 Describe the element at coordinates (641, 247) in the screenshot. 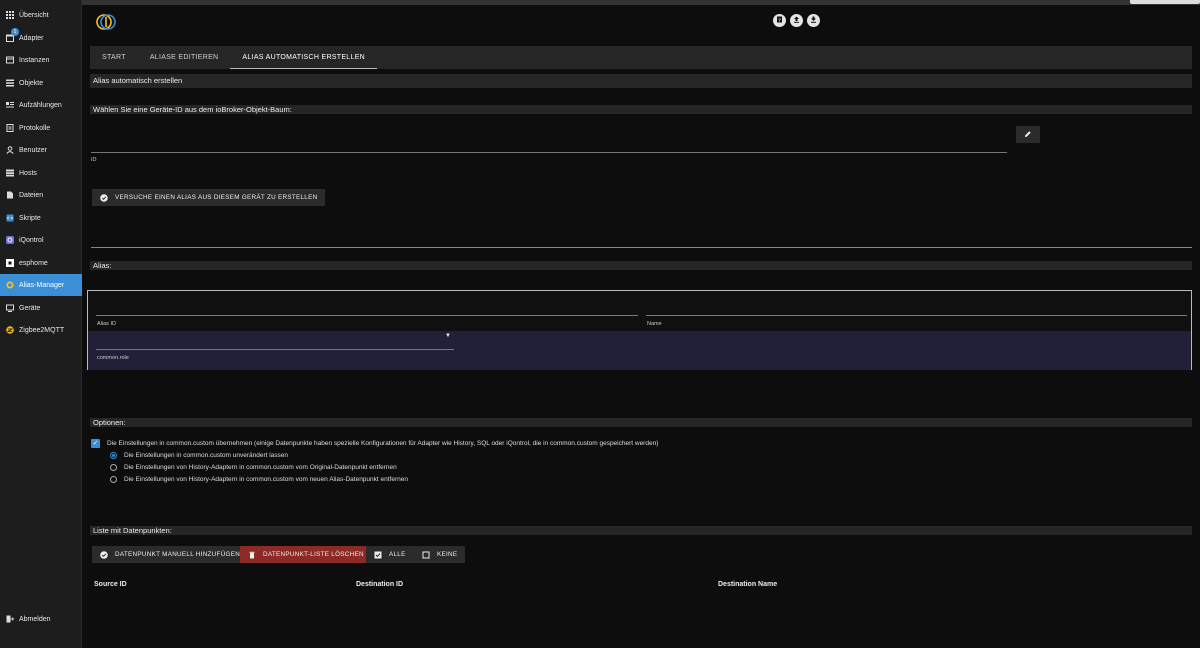

I see `divider` at that location.